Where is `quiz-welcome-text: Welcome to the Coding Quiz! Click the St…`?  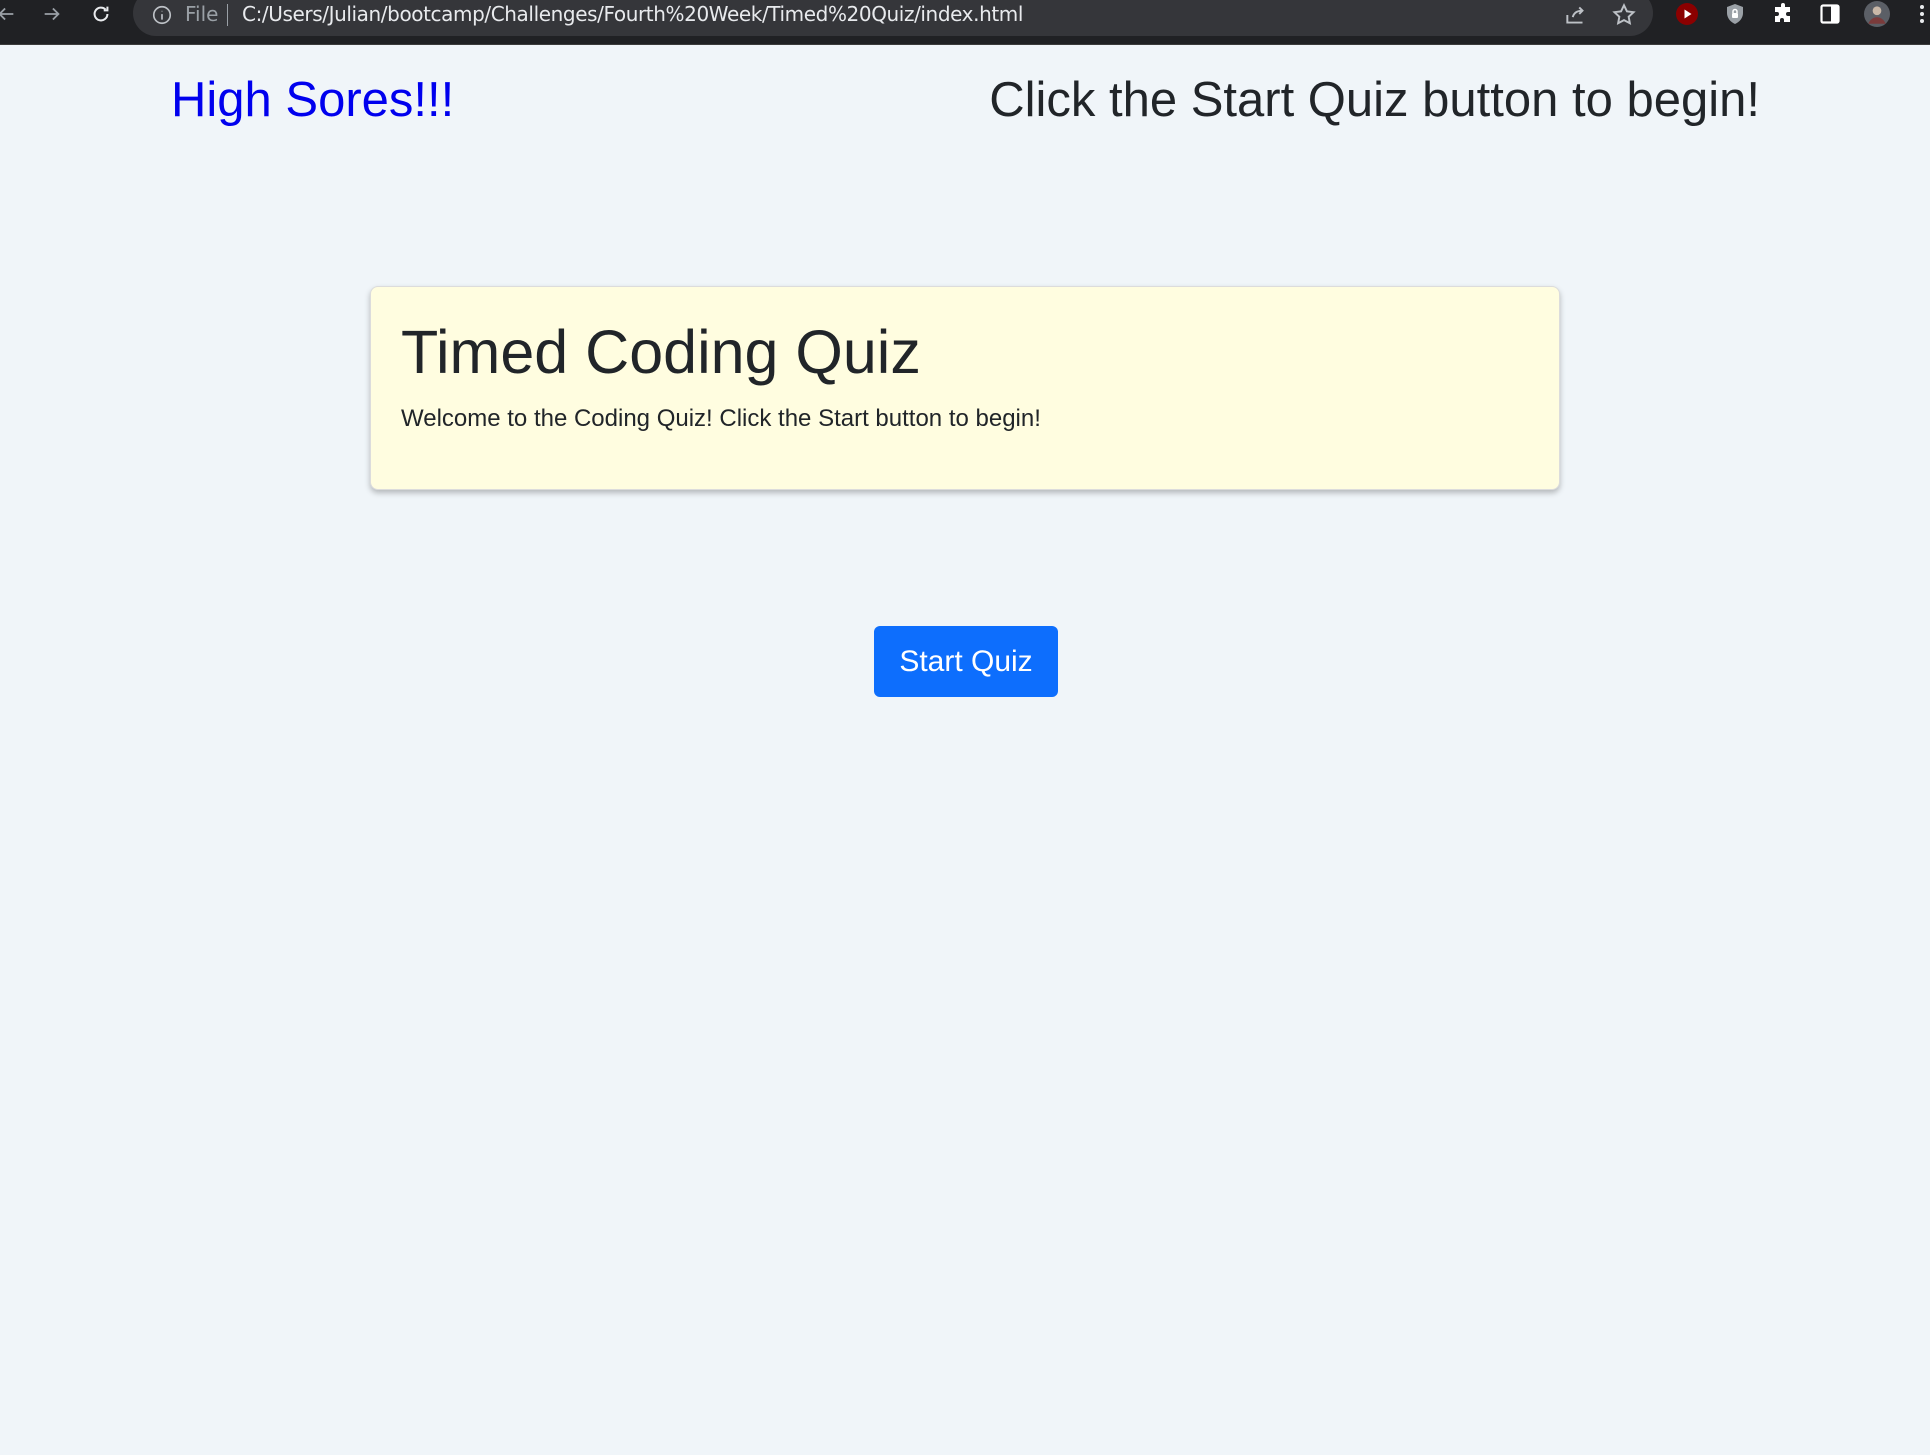
quiz-welcome-text: Welcome to the Coding Quiz! Click the St… is located at coordinates (721, 418).